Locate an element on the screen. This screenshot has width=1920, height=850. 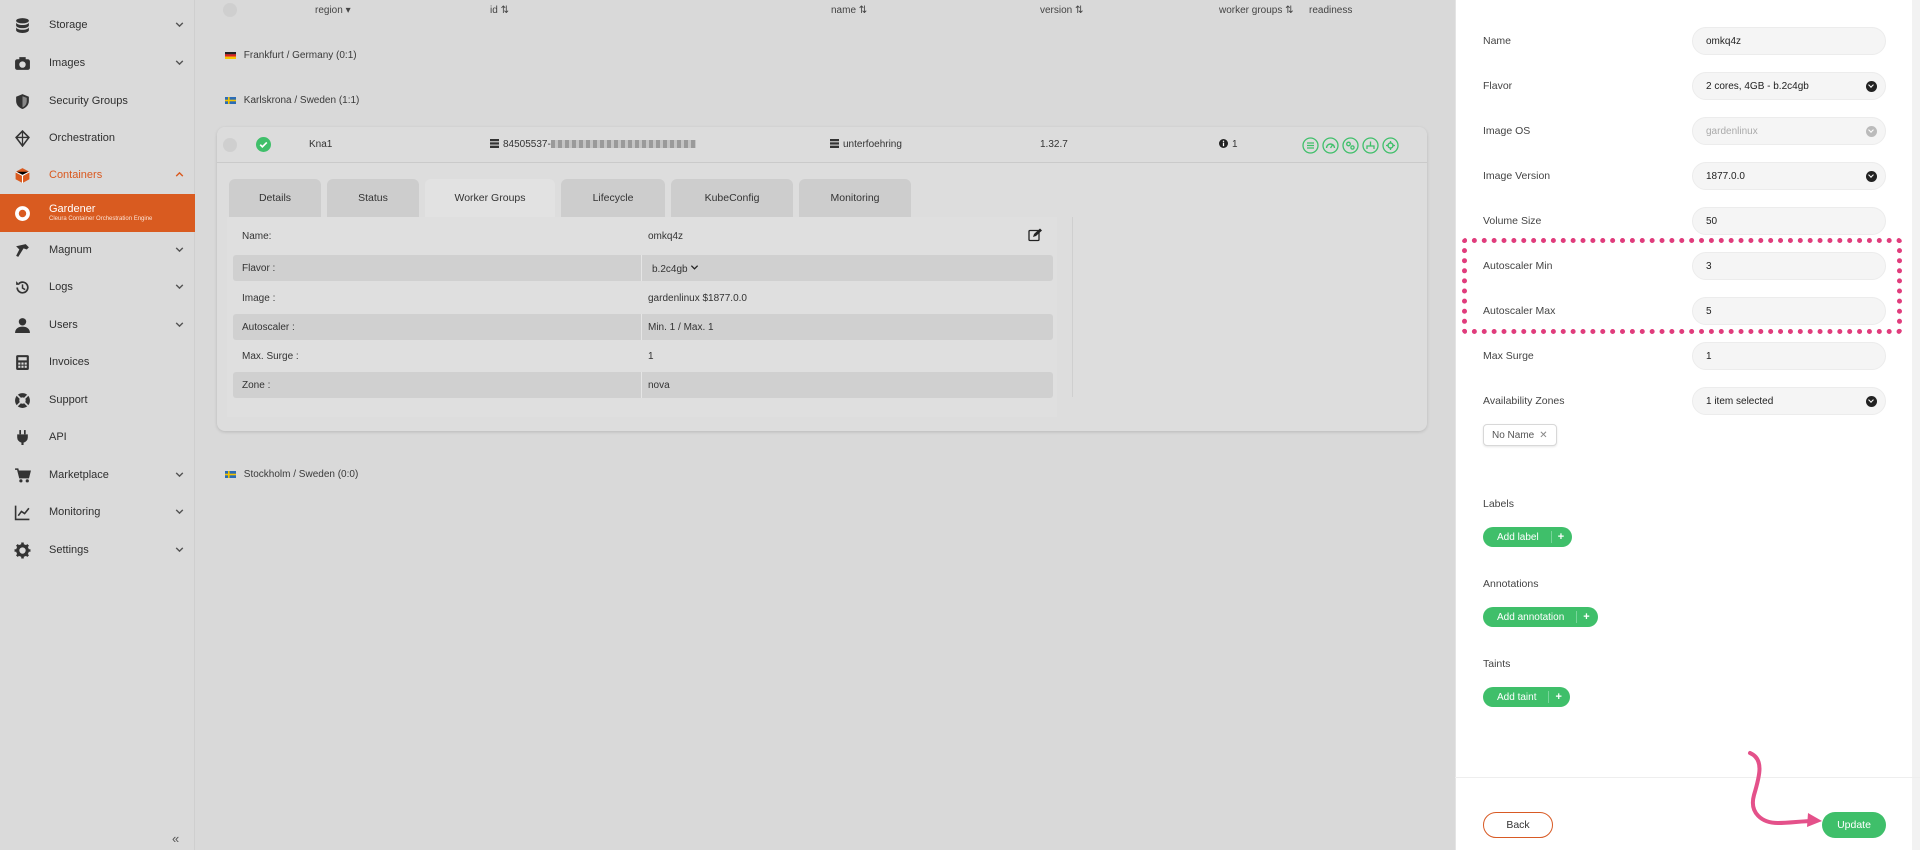
sidebar-item-support: Support is located at coordinates (97, 400).